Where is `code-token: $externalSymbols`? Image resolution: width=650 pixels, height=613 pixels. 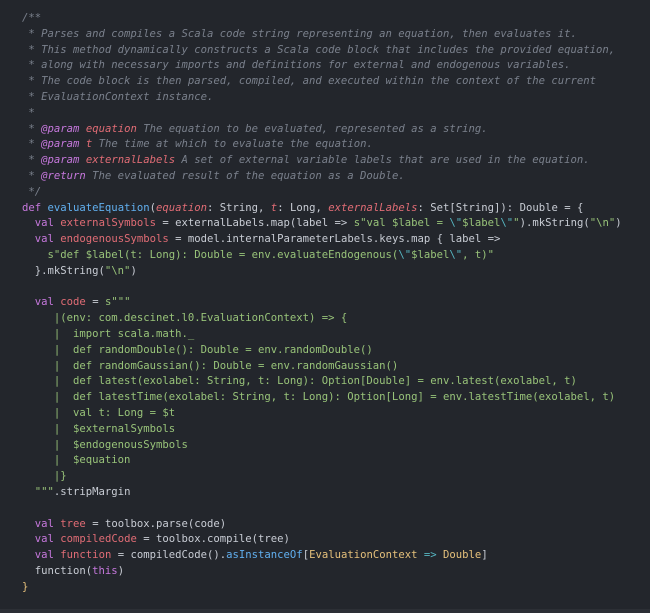
code-token: $externalSymbols is located at coordinates (118, 428).